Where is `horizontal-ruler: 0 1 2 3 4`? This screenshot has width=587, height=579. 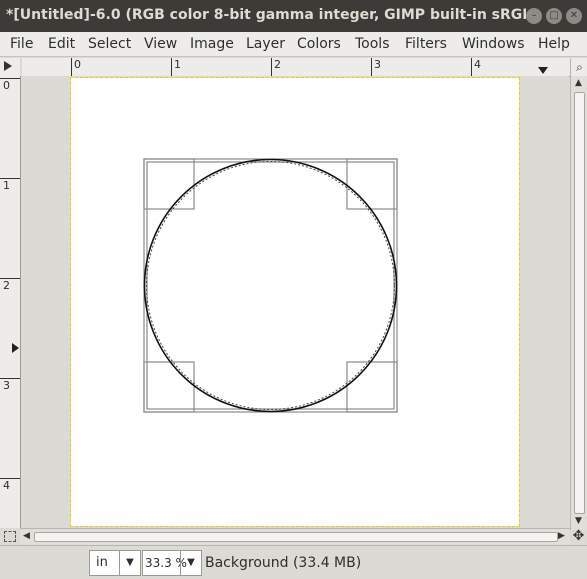
horizontal-ruler: 0 1 2 3 4 is located at coordinates (296, 67).